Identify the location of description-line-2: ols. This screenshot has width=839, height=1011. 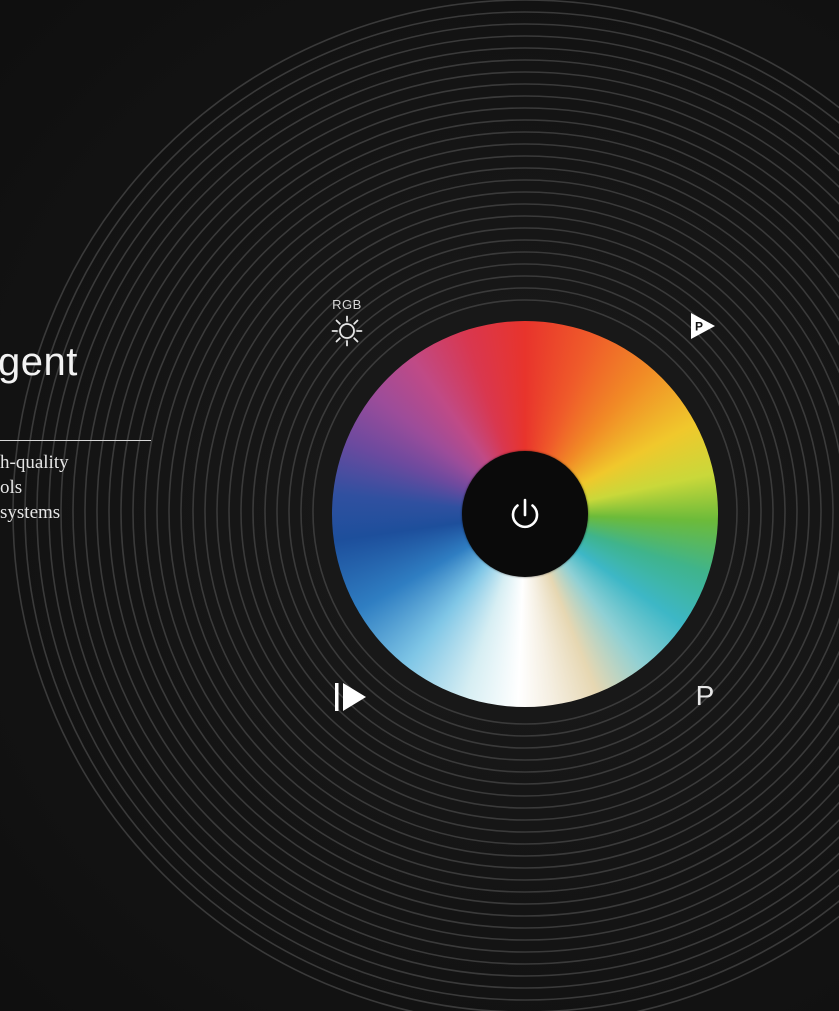
(11, 487).